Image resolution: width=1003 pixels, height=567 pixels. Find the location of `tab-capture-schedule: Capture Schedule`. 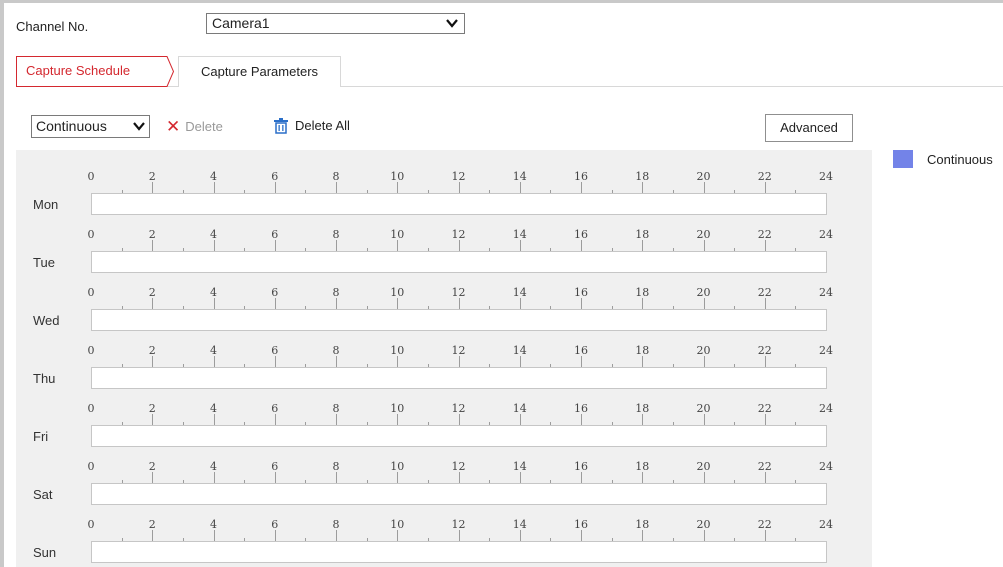

tab-capture-schedule: Capture Schedule is located at coordinates (95, 71).